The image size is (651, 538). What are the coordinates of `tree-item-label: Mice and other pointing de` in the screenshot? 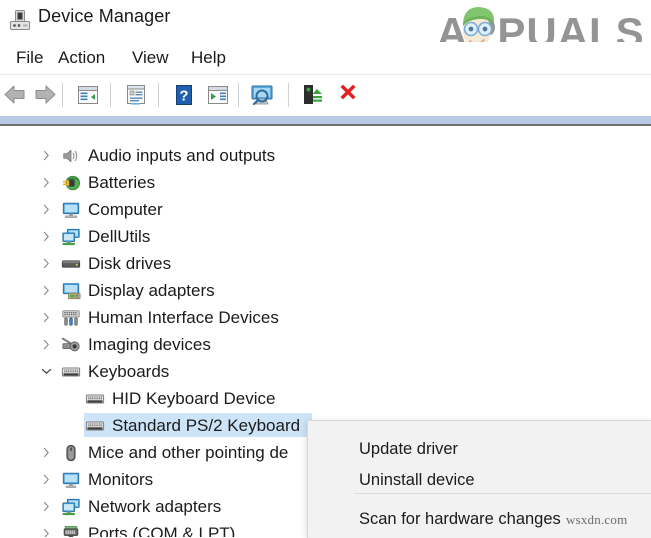 It's located at (188, 452).